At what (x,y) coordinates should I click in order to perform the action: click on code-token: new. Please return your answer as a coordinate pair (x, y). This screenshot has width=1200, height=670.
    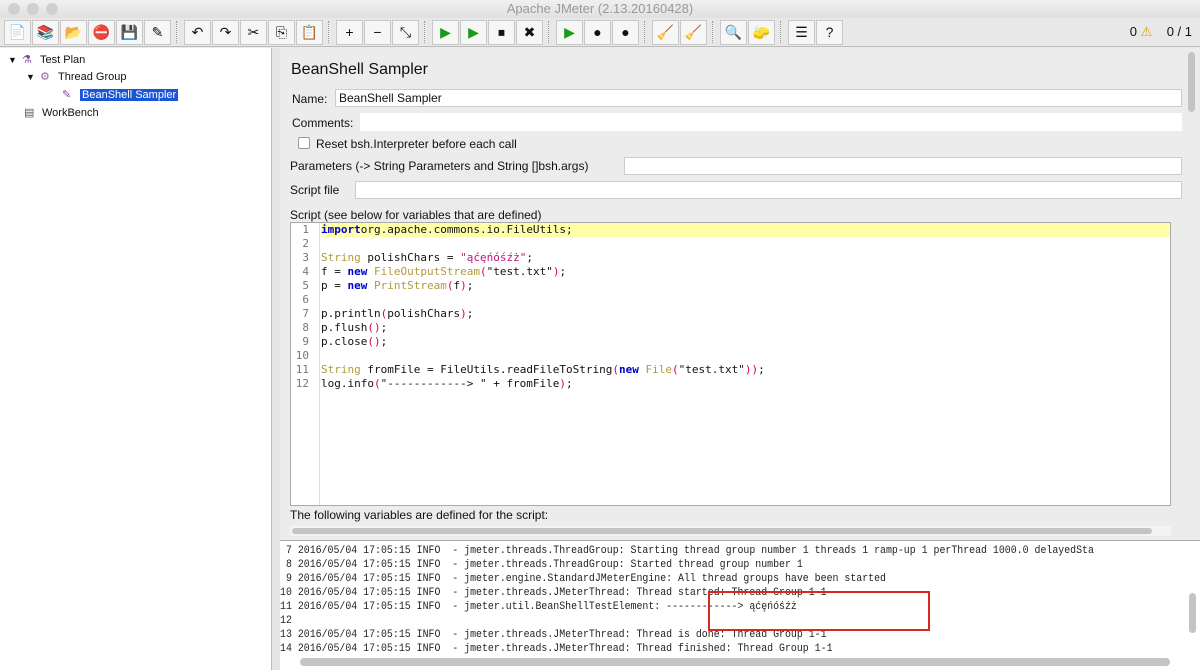
    Looking at the image, I should click on (357, 285).